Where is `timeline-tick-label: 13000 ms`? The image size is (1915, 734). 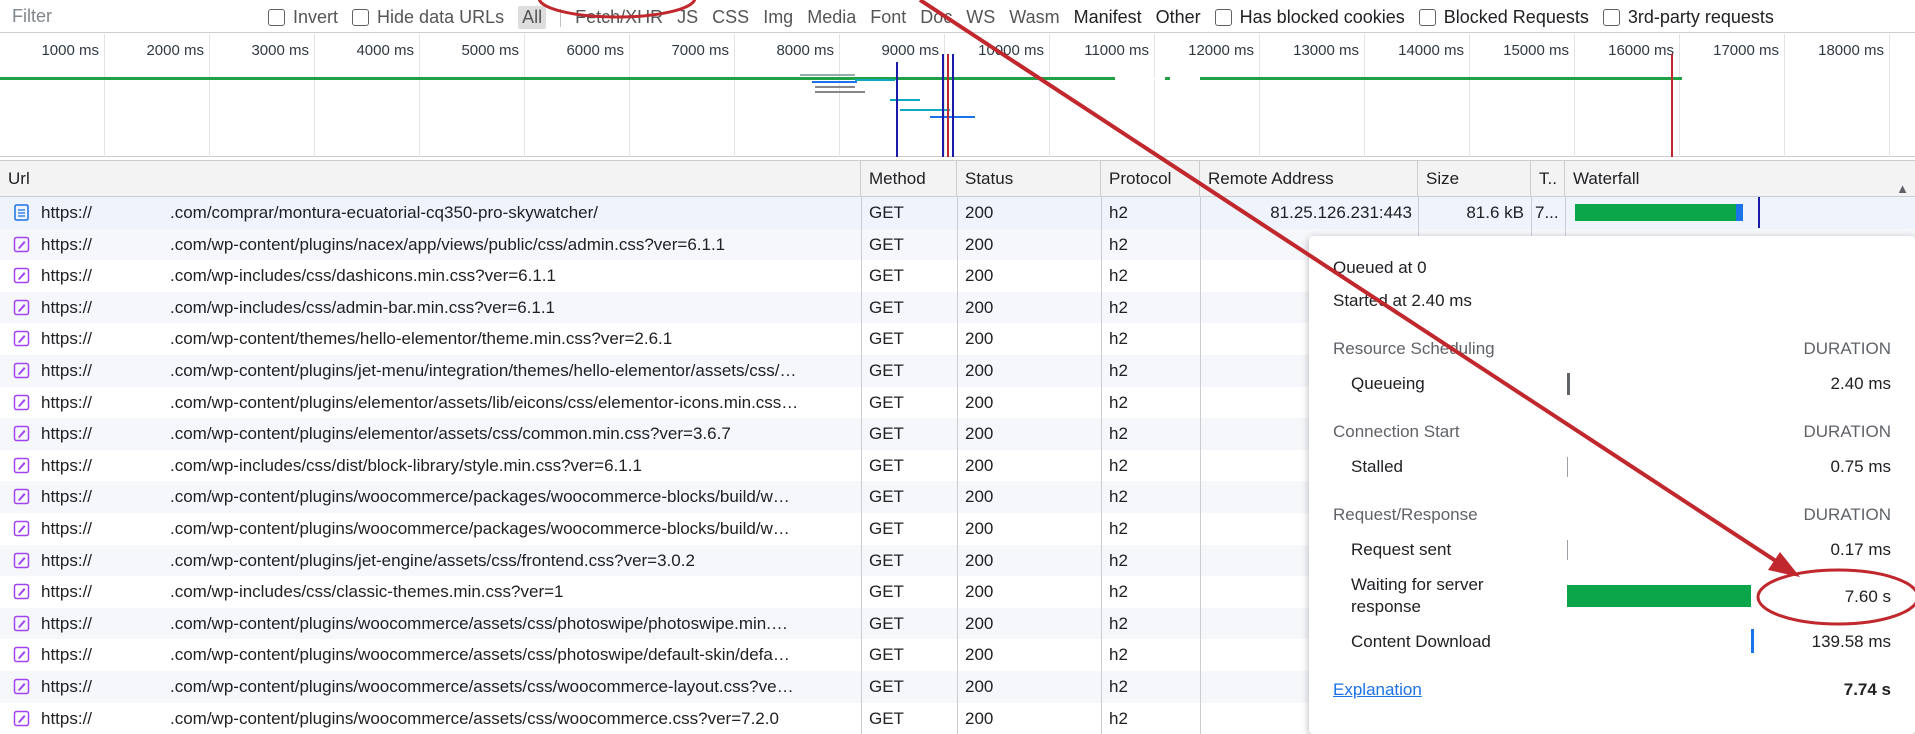
timeline-tick-label: 13000 ms is located at coordinates (1326, 50).